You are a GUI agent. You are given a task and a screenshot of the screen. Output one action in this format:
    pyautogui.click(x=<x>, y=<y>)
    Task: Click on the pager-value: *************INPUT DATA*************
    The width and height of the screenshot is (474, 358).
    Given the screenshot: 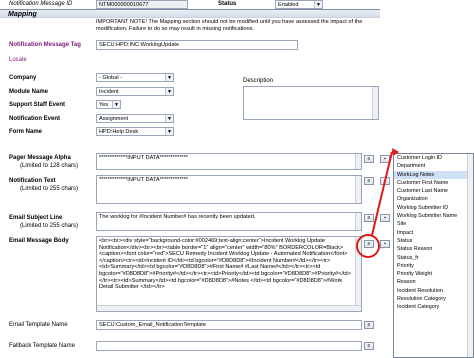 What is the action you would take?
    pyautogui.click(x=143, y=158)
    